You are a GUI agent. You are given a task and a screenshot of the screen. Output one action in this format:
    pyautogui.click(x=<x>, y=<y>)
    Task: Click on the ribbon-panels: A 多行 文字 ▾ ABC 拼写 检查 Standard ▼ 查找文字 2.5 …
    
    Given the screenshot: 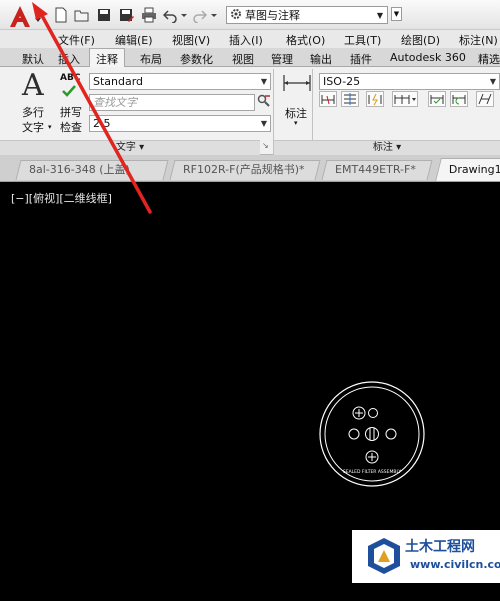 What is the action you would take?
    pyautogui.click(x=250, y=111)
    